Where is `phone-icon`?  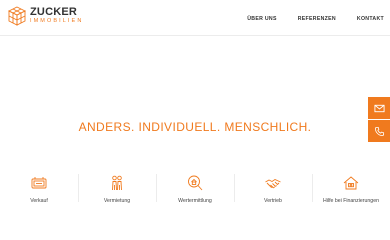
phone-icon is located at coordinates (379, 131).